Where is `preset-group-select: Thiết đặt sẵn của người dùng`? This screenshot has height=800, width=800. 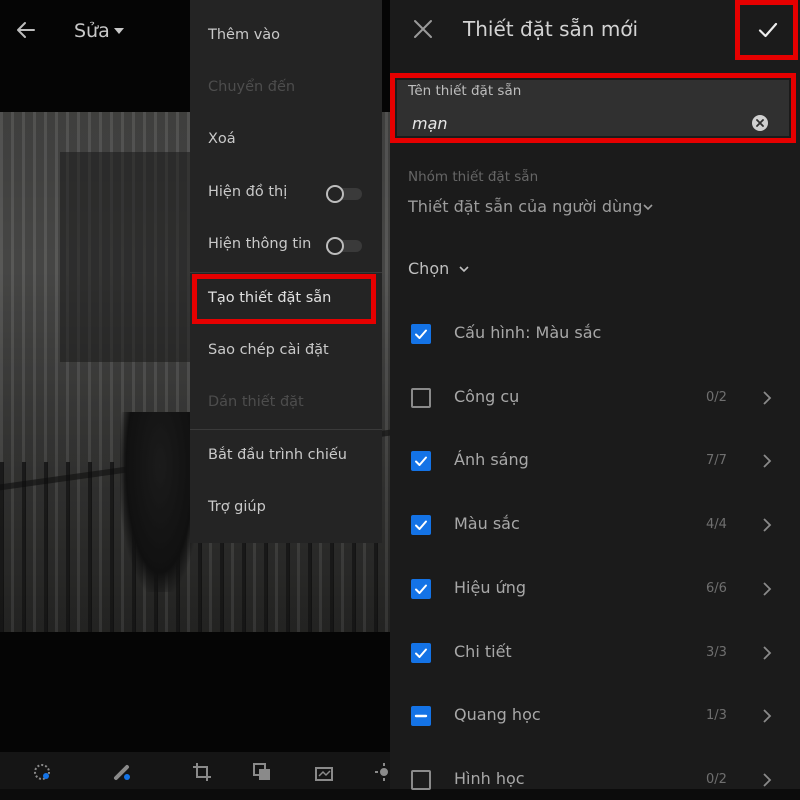
preset-group-select: Thiết đặt sẵn của người dùng is located at coordinates (525, 206).